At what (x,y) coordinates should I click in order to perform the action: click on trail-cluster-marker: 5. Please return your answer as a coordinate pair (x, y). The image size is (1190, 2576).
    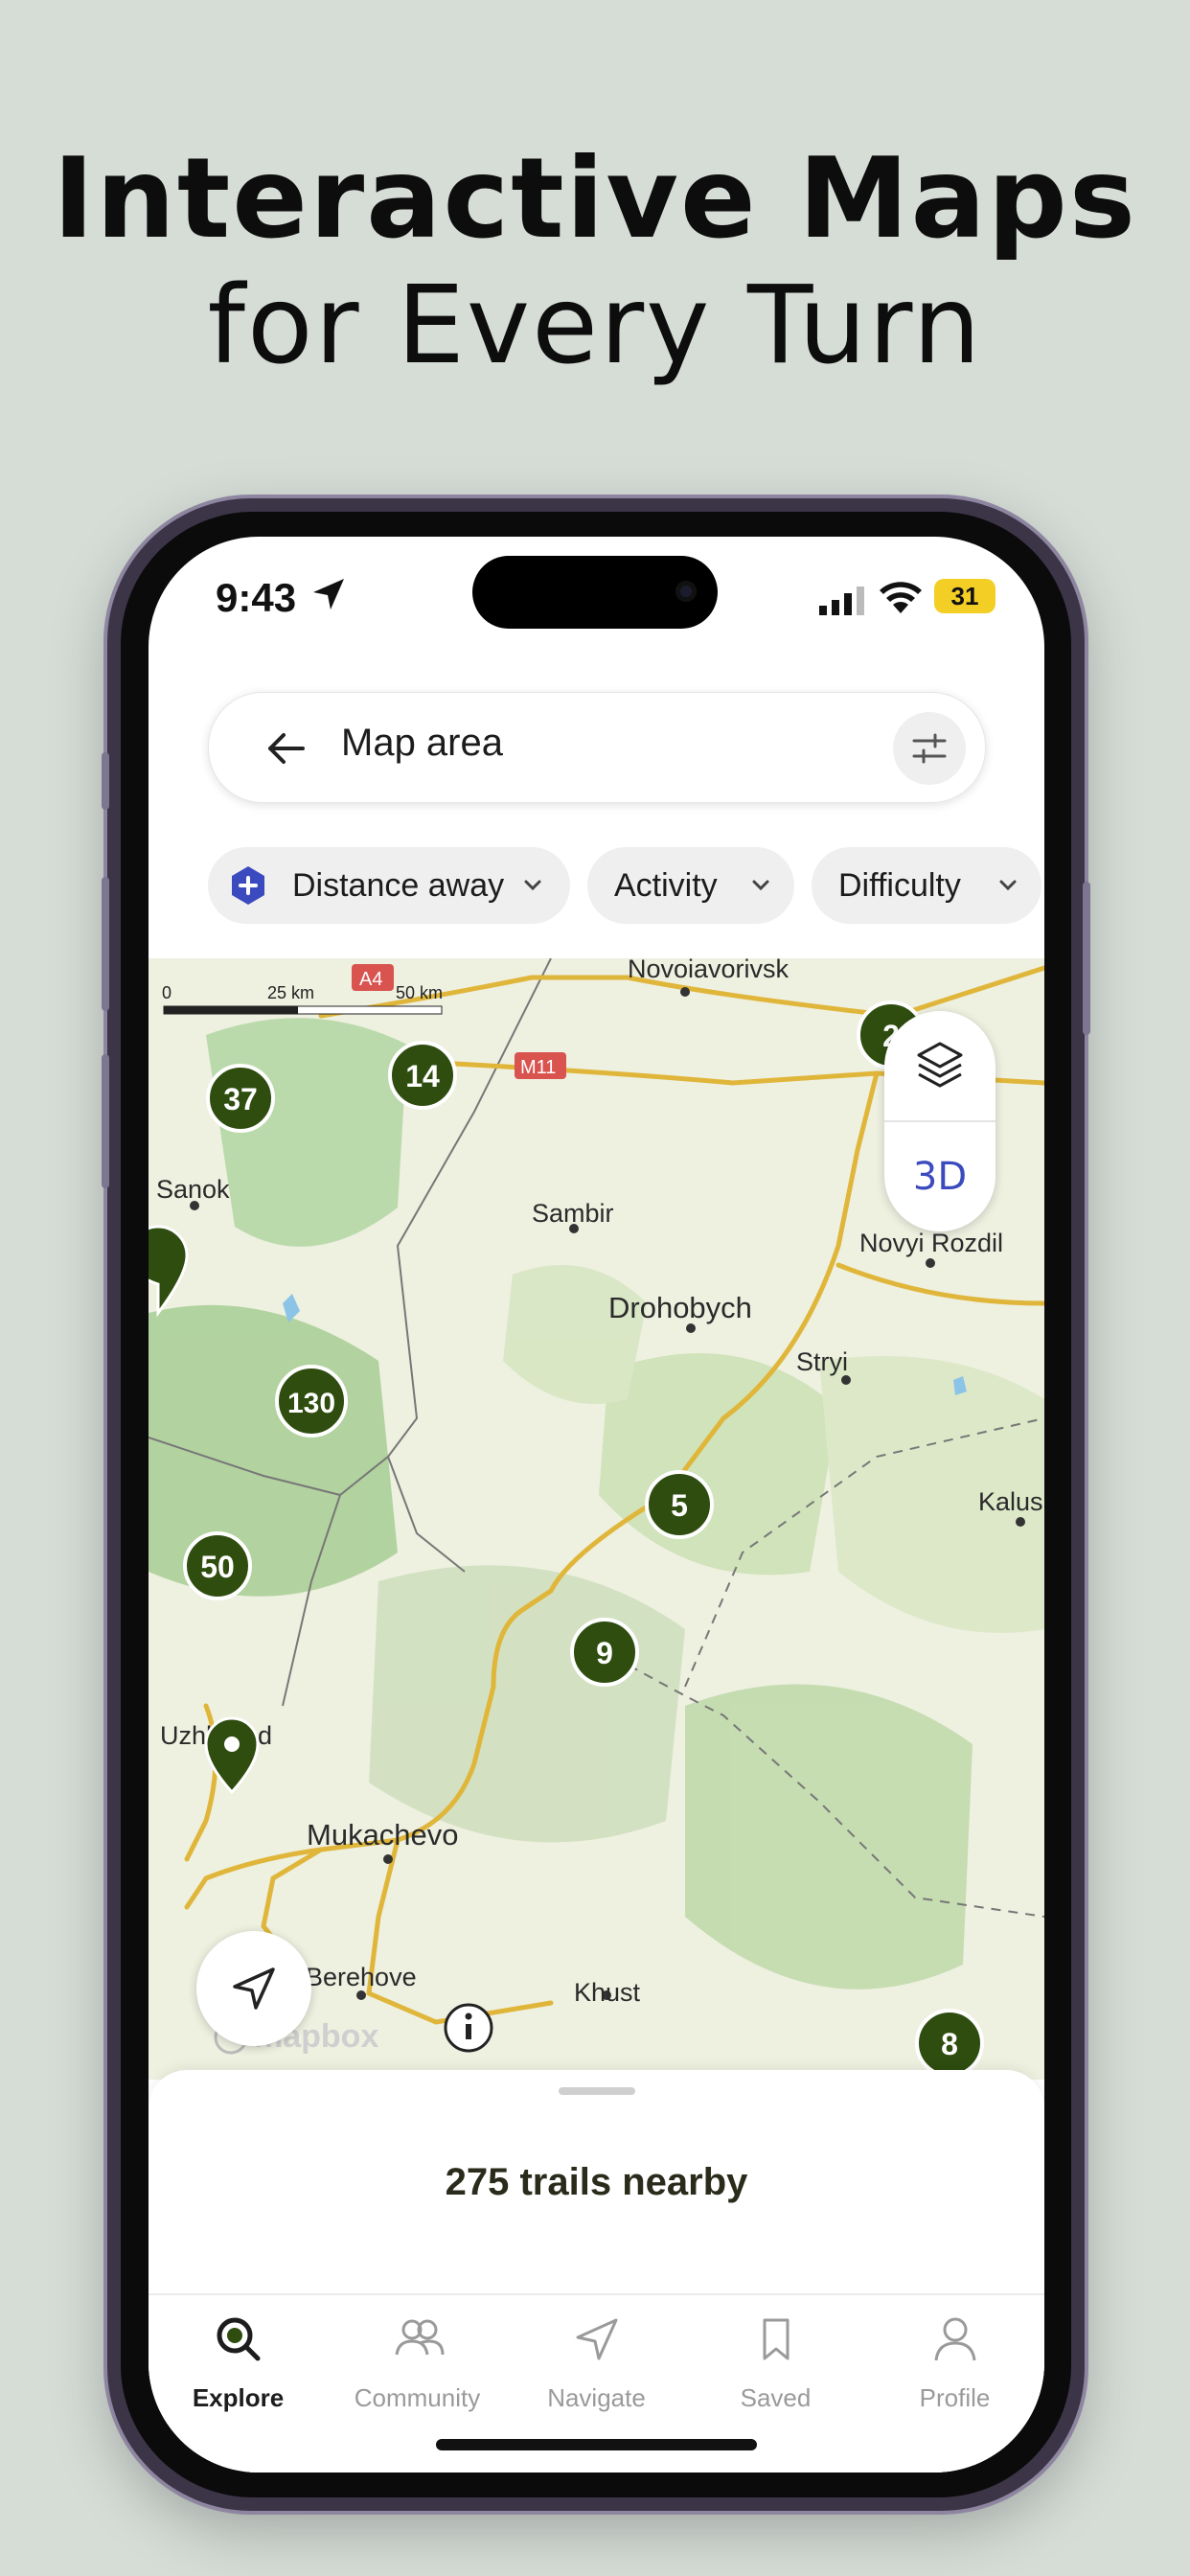
    Looking at the image, I should click on (680, 1504).